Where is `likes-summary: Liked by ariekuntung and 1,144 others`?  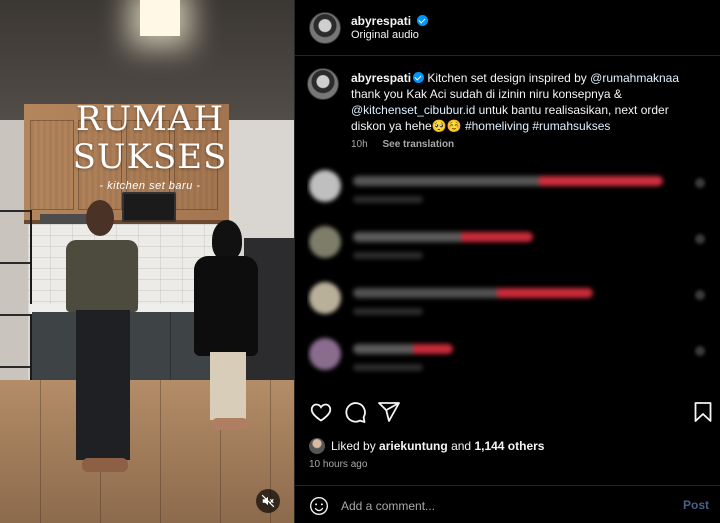 likes-summary: Liked by ariekuntung and 1,144 others is located at coordinates (426, 446).